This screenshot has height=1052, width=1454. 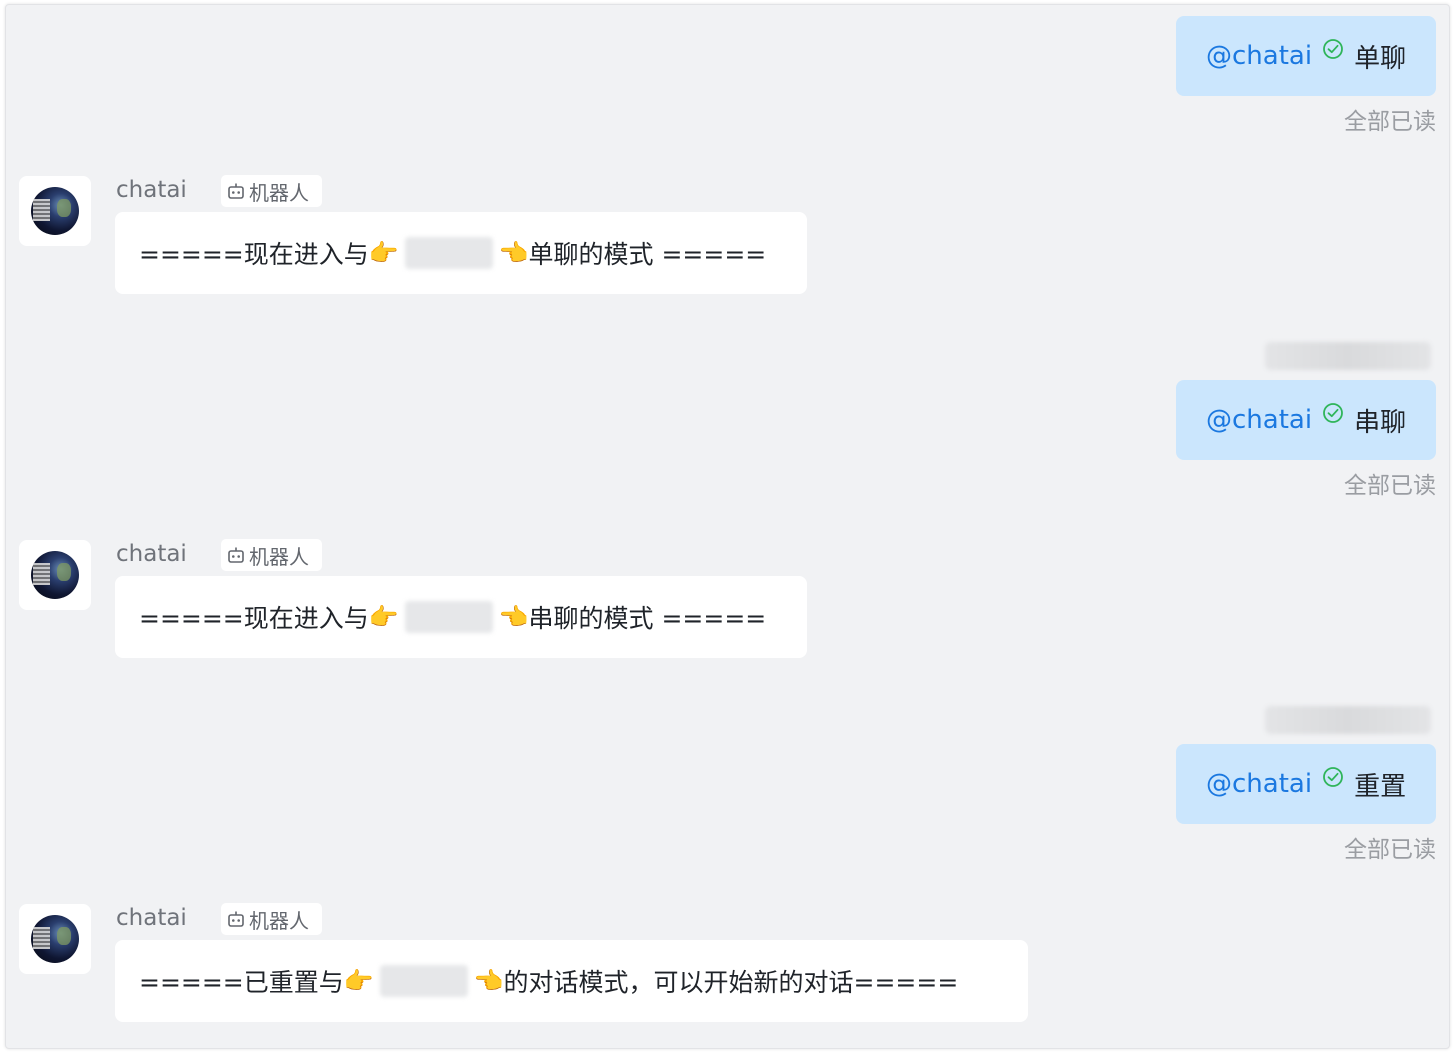 What do you see at coordinates (1380, 422) in the screenshot?
I see `command-text: 串聊` at bounding box center [1380, 422].